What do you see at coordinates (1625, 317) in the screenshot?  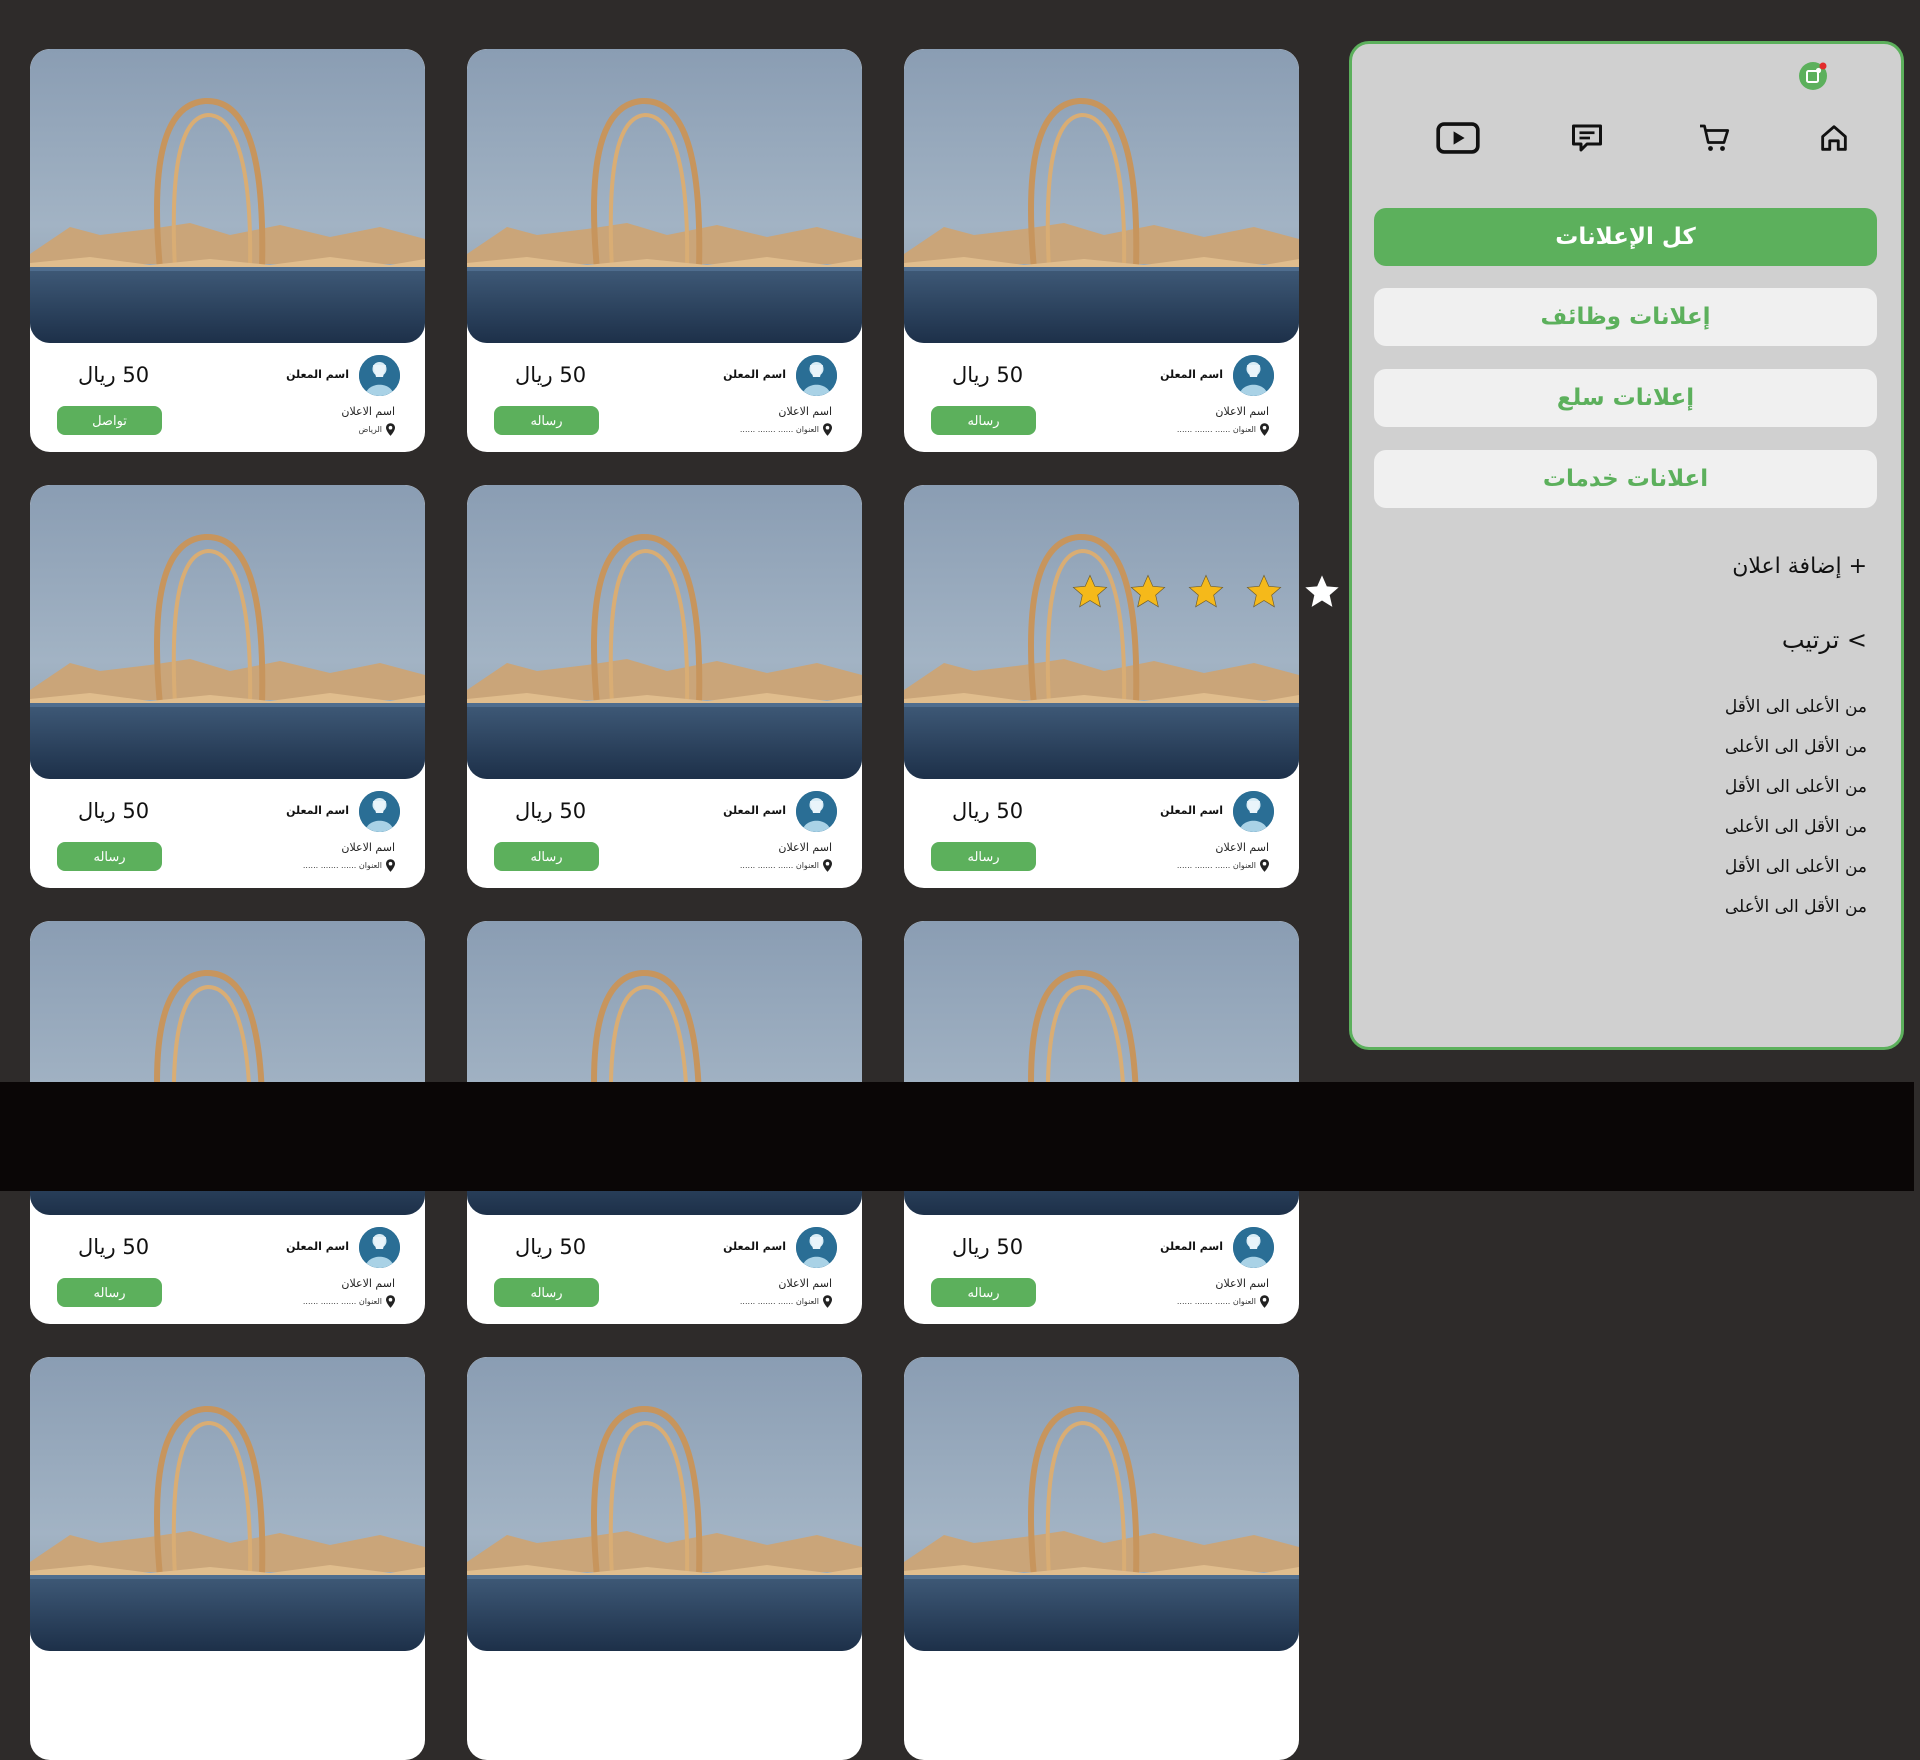 I see `menu-job-ads: إعلانات وظائف` at bounding box center [1625, 317].